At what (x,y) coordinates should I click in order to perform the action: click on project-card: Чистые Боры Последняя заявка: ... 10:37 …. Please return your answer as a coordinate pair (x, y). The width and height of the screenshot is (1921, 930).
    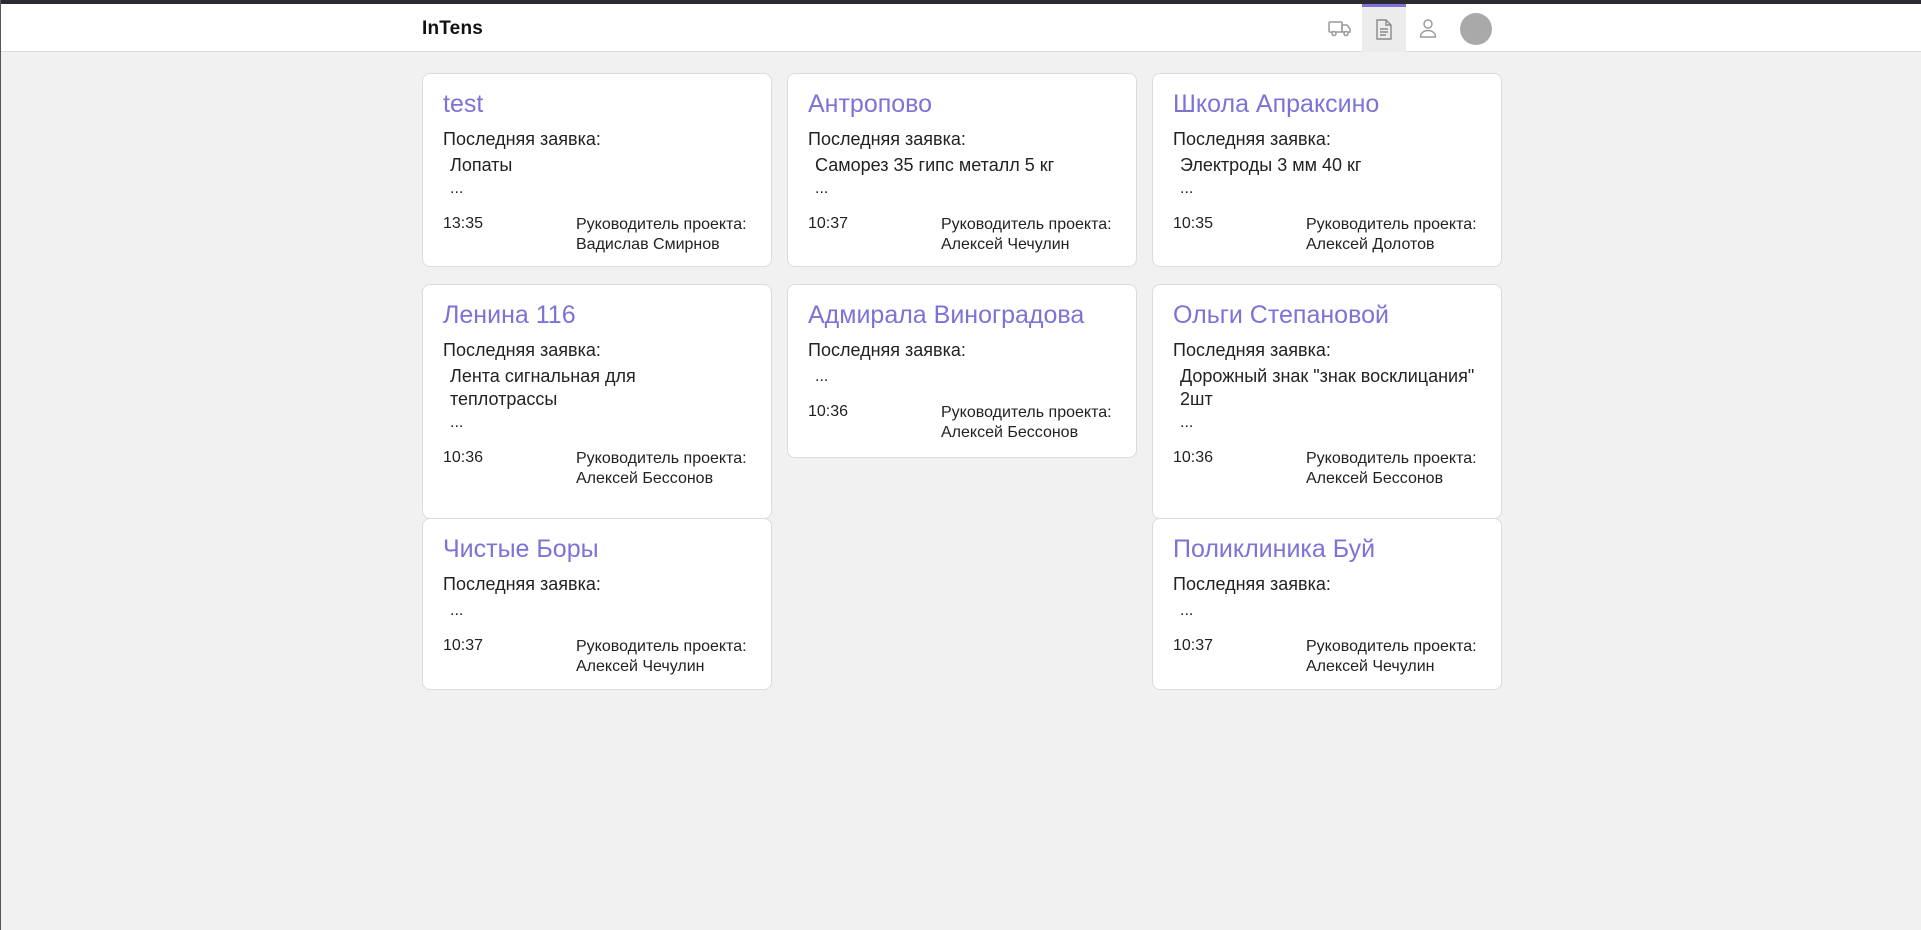
    Looking at the image, I should click on (597, 604).